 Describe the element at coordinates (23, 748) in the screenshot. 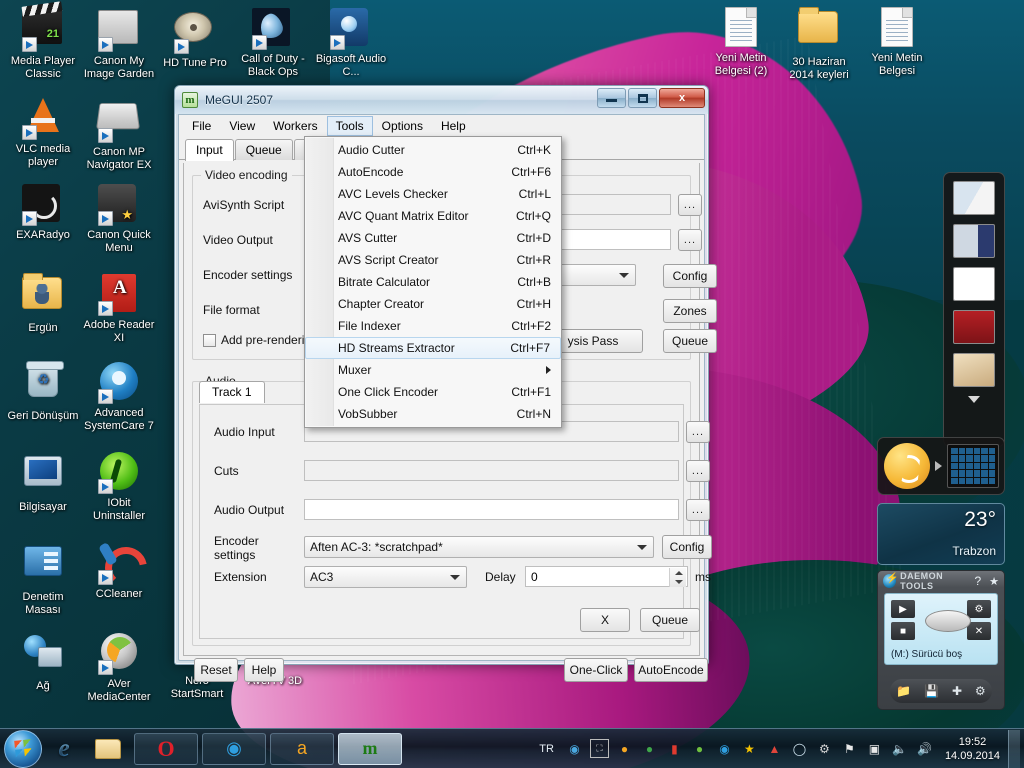

I see `start-button` at that location.